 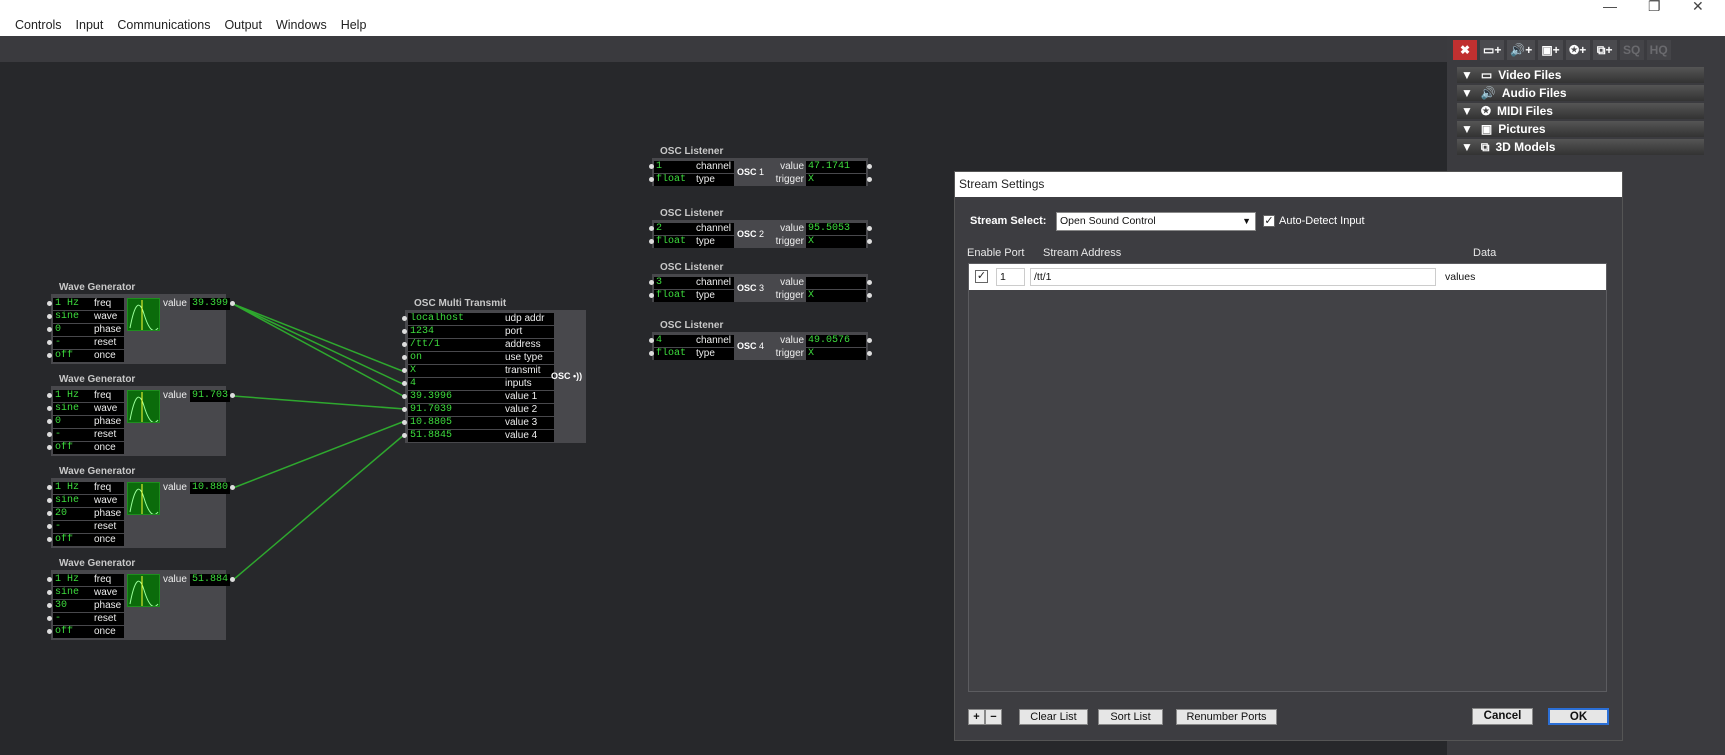 I want to click on transmit-field-3: on, so click(x=455, y=358).